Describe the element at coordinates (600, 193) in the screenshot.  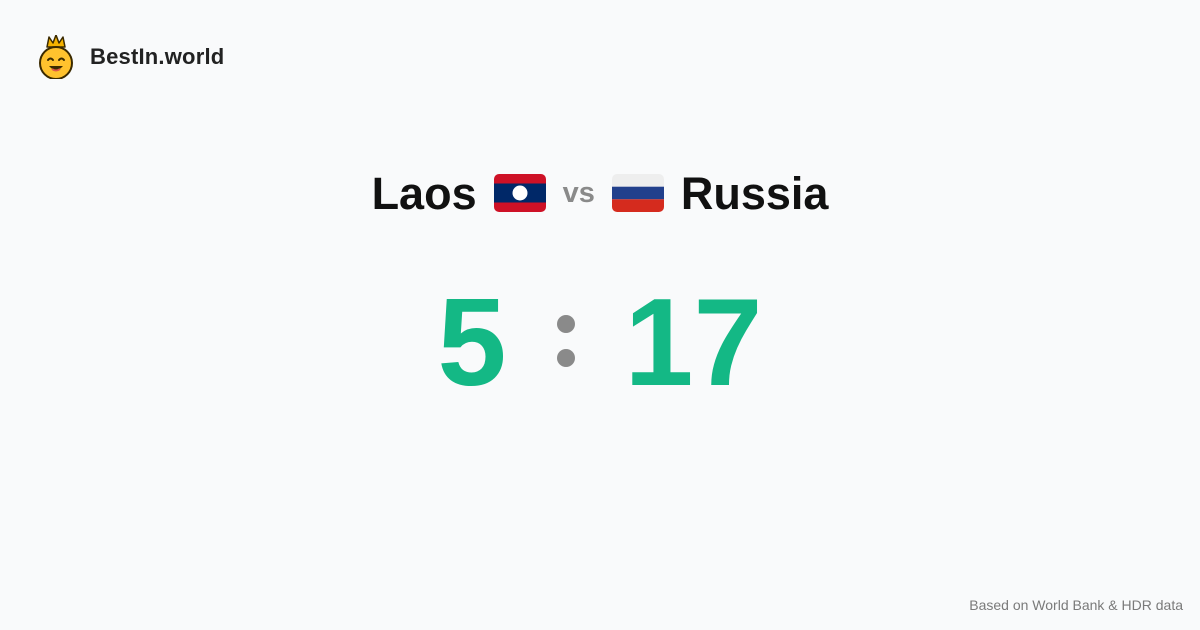
I see `matchup-heading: Laos vs Russia` at that location.